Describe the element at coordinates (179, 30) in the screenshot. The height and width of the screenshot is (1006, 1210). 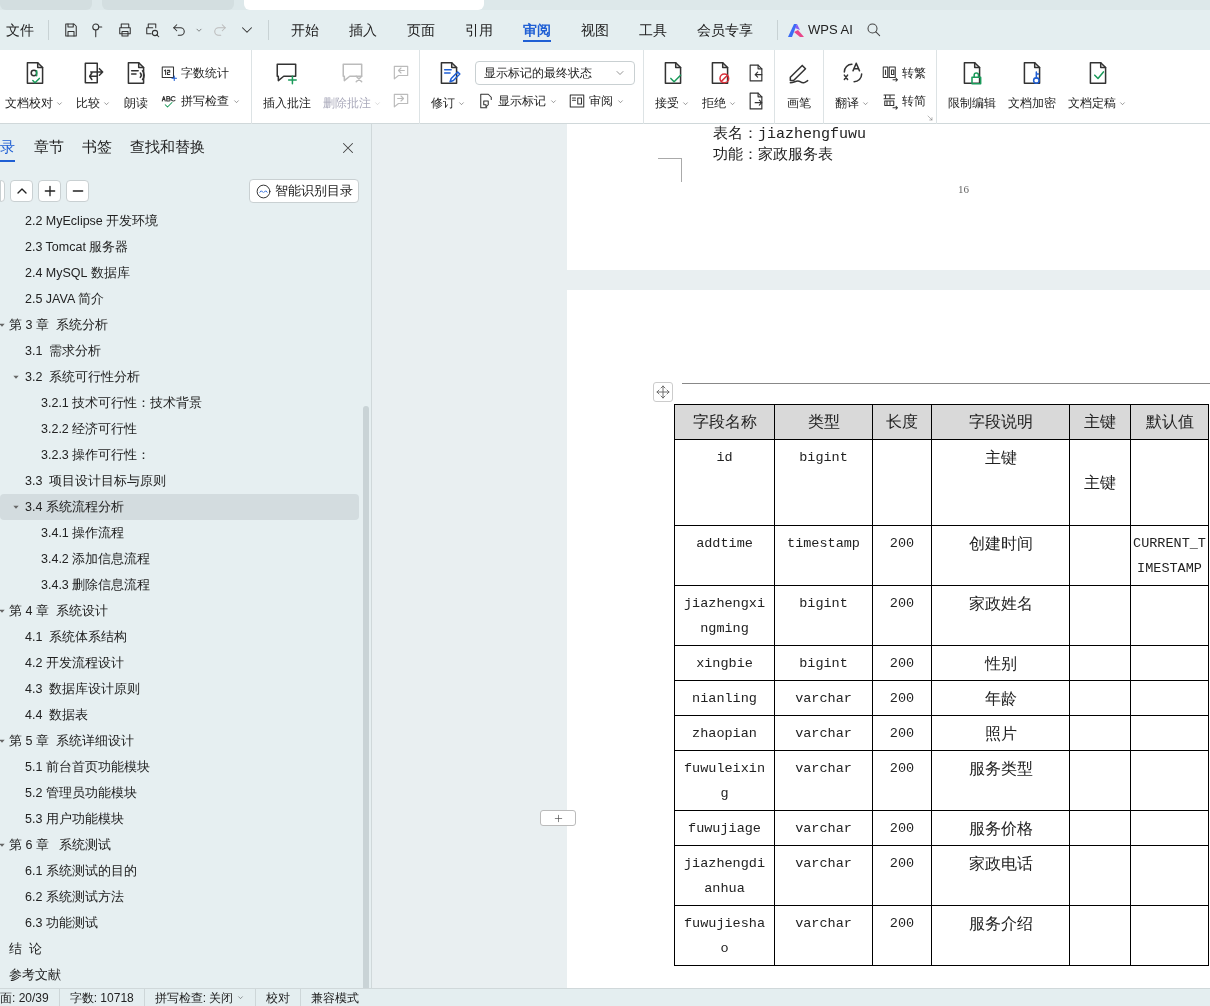
I see `undo-icon` at that location.